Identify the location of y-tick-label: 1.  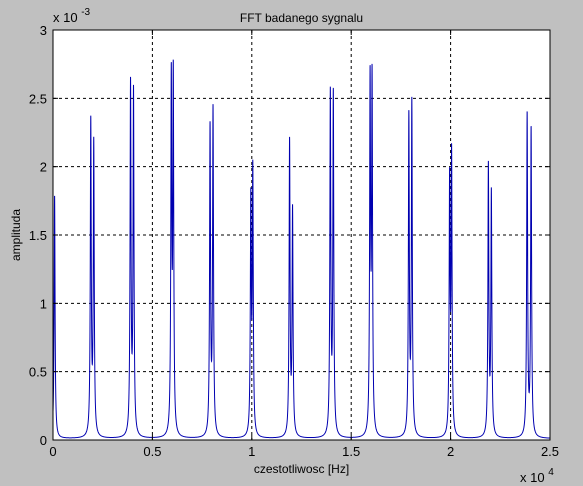
(43, 303).